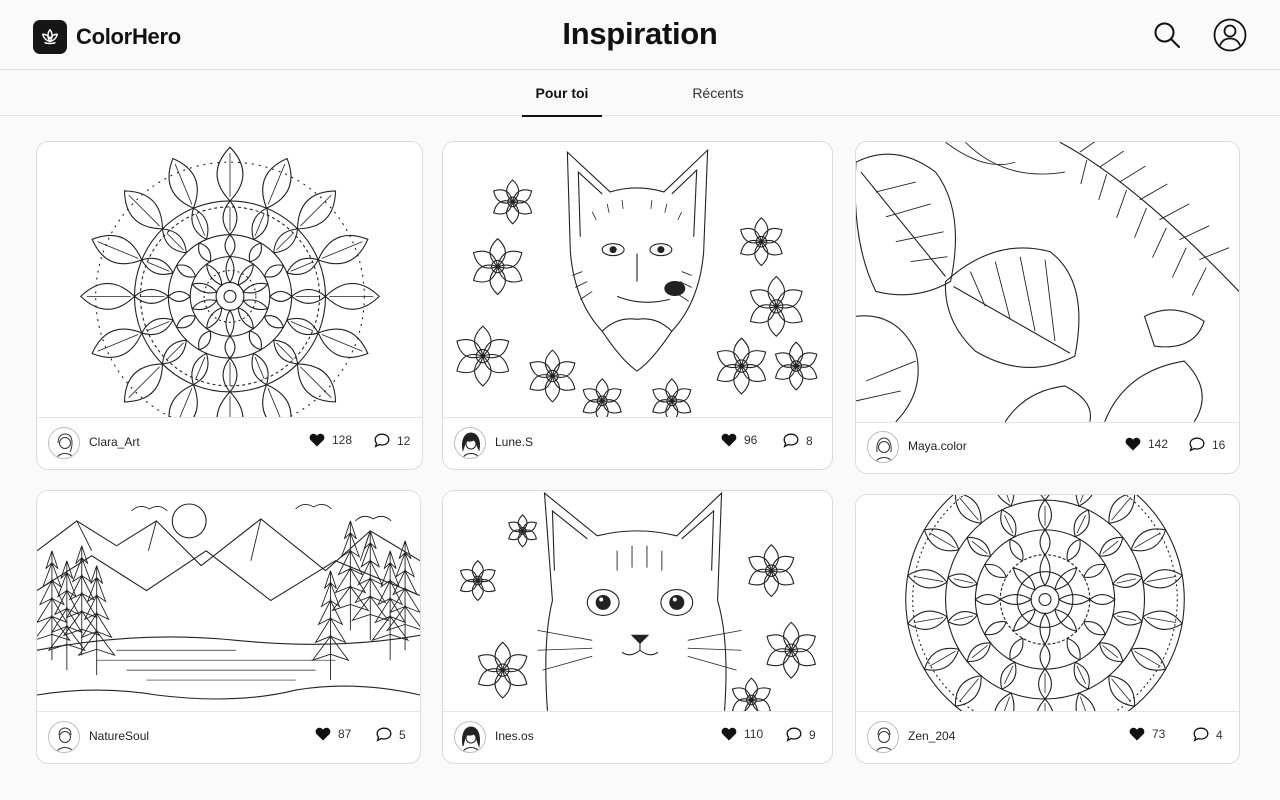  Describe the element at coordinates (114, 442) in the screenshot. I see `author-name: Clara_Art` at that location.